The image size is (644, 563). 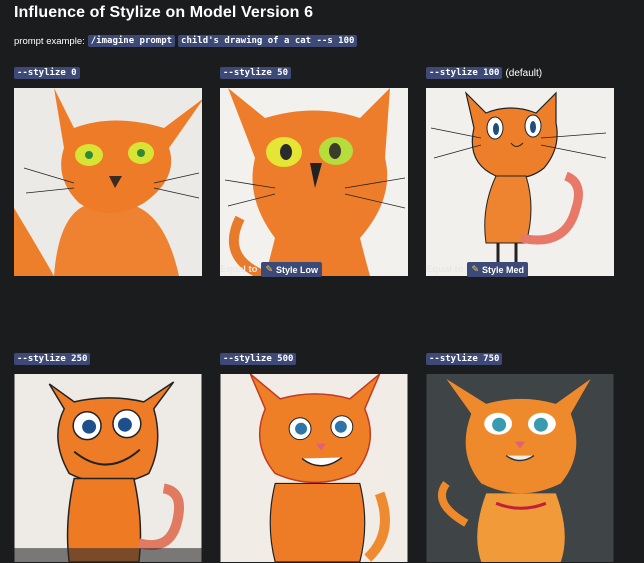 I want to click on equivalence-note: Equal to ✎ Style Med, so click(x=477, y=269).